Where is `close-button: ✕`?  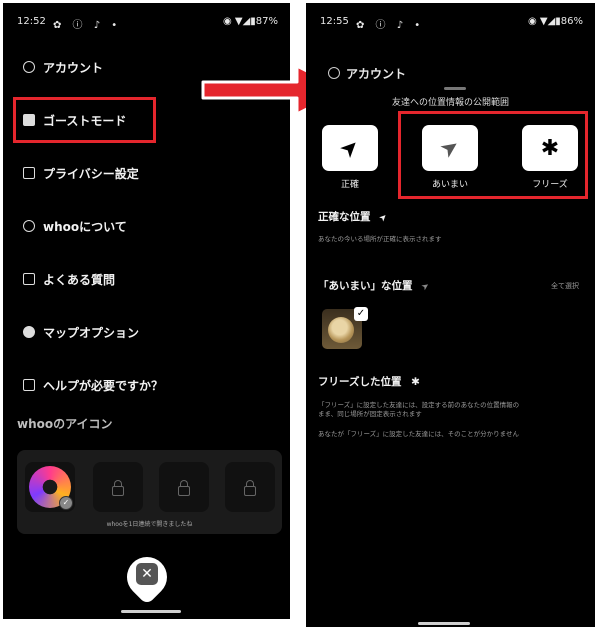
close-button: ✕ is located at coordinates (147, 577).